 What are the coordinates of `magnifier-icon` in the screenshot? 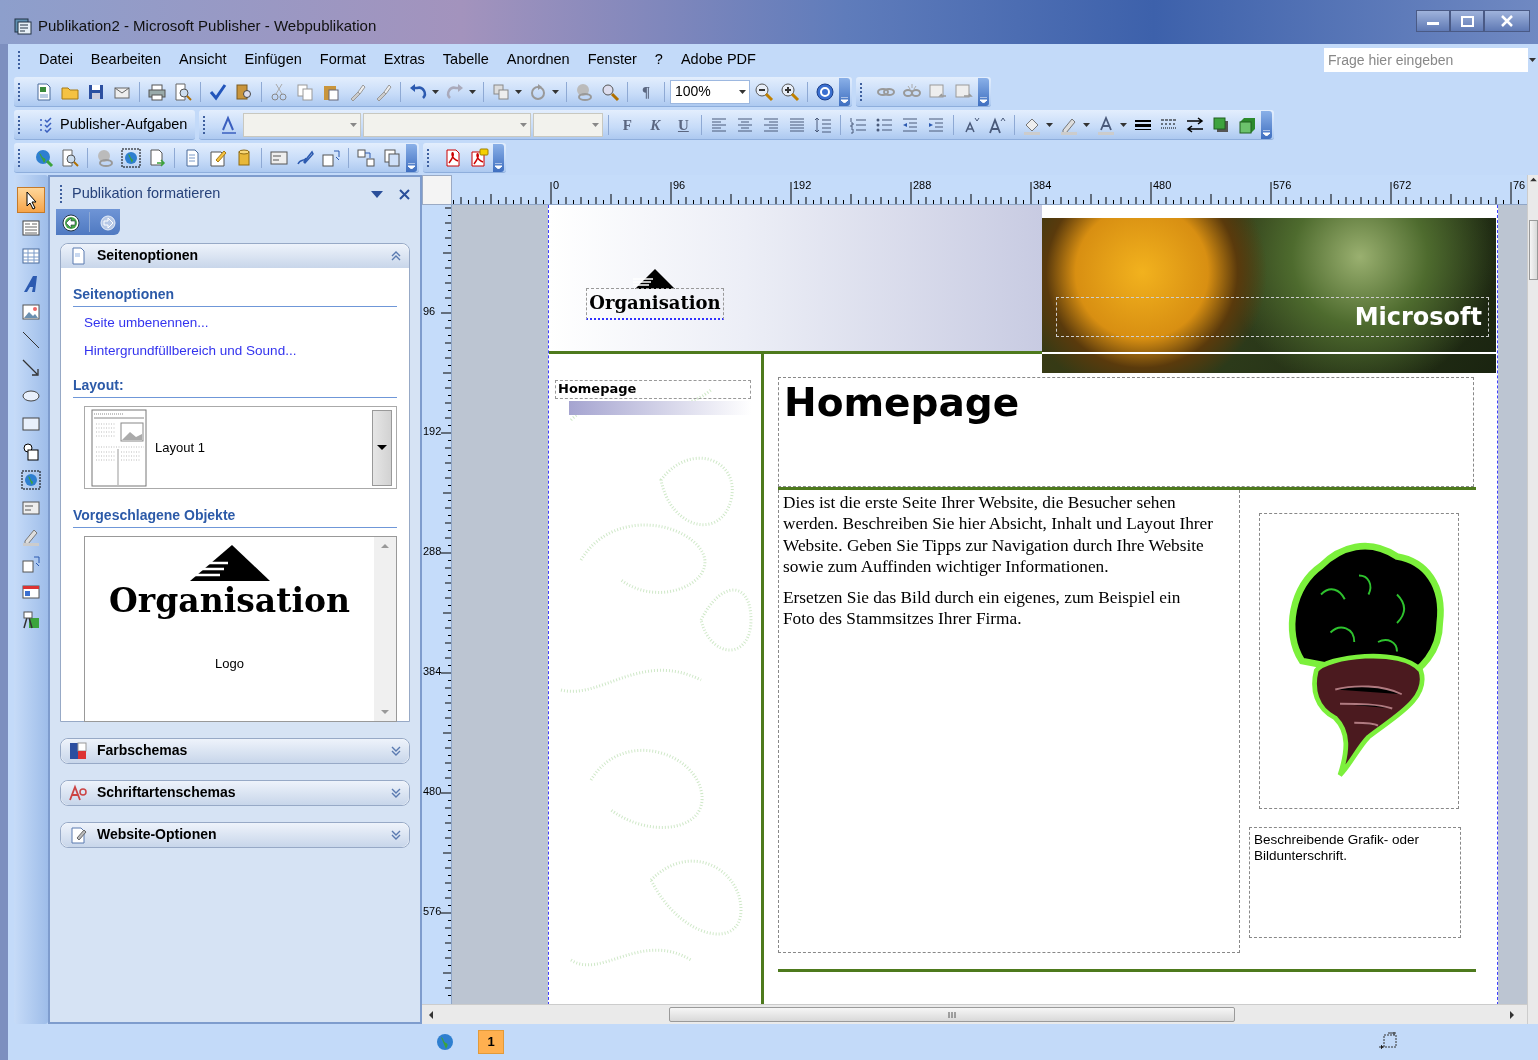 It's located at (610, 91).